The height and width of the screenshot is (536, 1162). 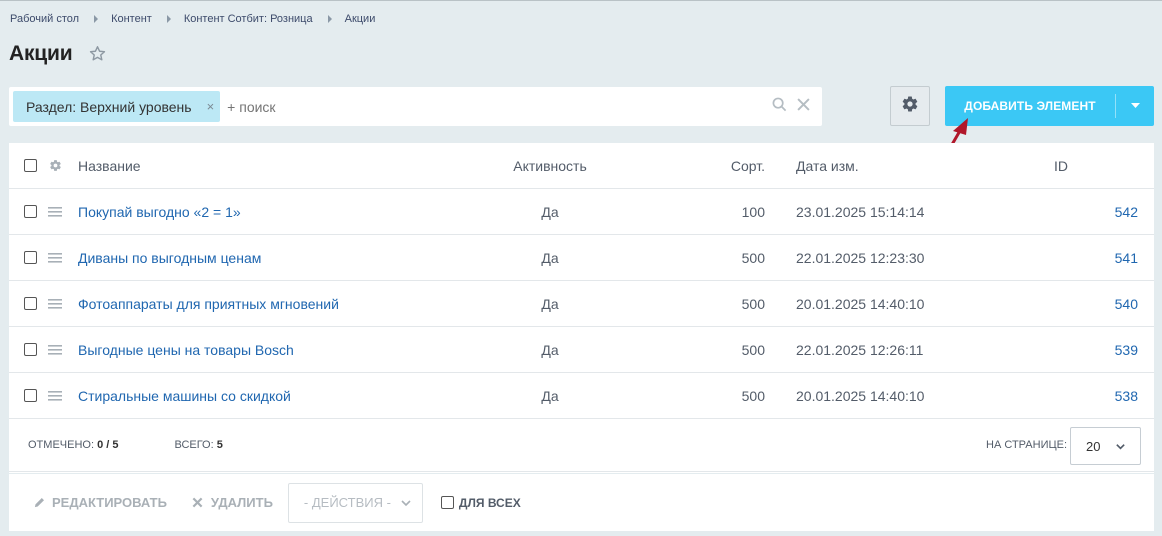 I want to click on column-header-name: Название, so click(x=288, y=166).